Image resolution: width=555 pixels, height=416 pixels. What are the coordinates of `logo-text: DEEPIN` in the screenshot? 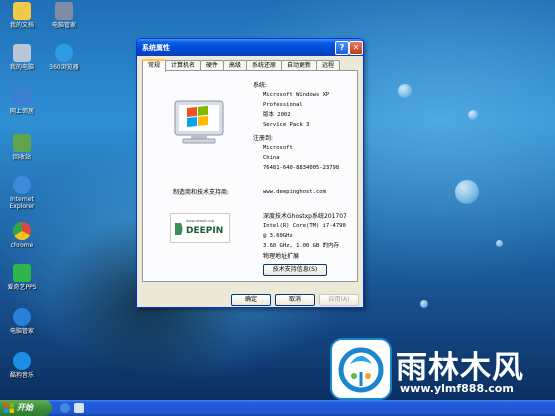 It's located at (205, 231).